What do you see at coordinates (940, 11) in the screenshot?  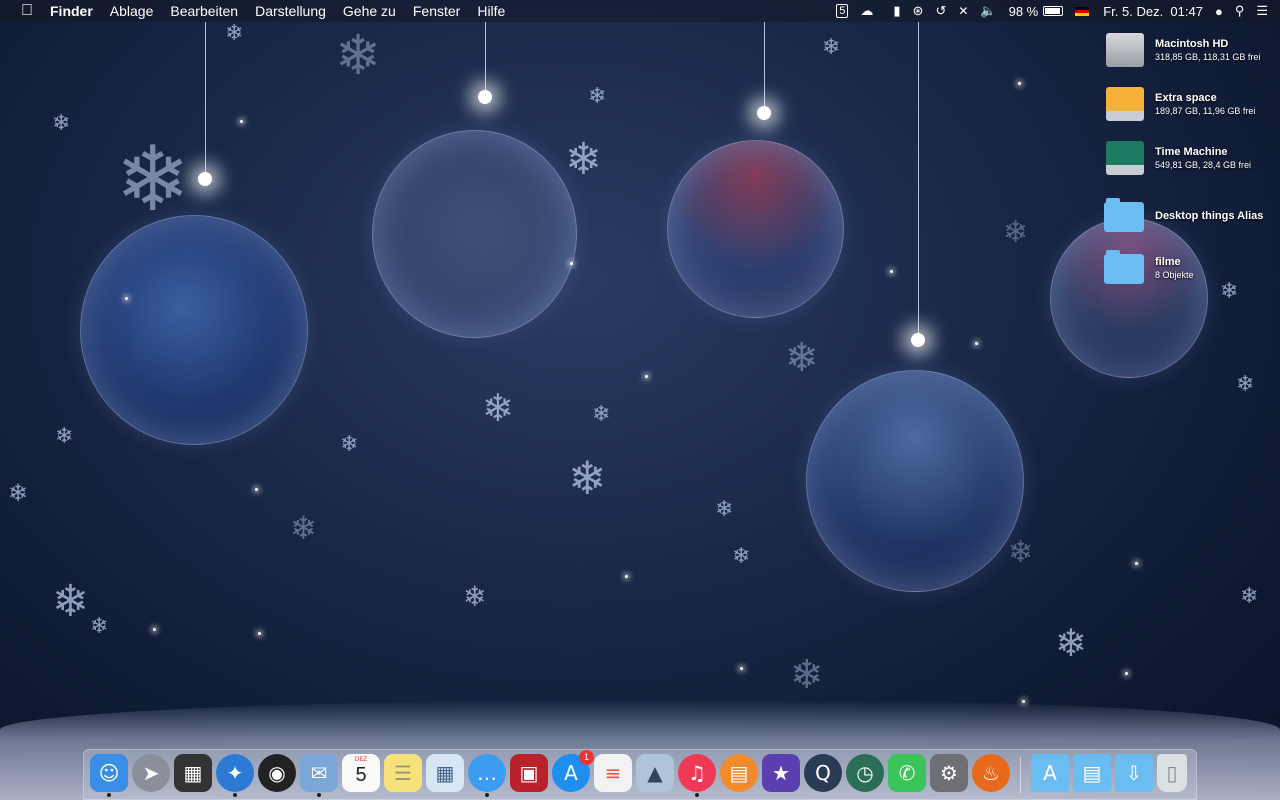 I see `time-machine-status-icon: ↺` at bounding box center [940, 11].